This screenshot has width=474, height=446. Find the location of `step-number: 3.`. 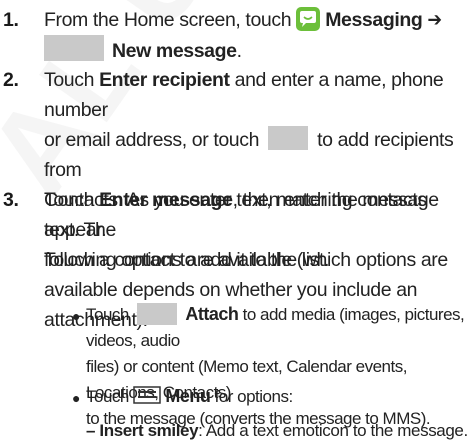

step-number: 3. is located at coordinates (11, 200).